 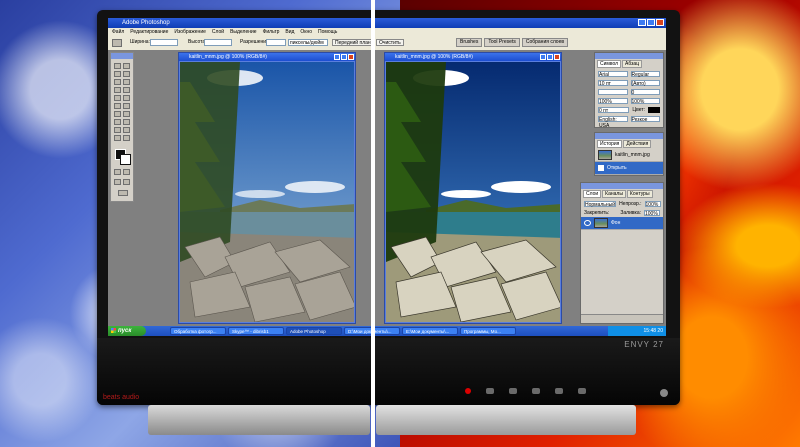 I want to click on background-color-swatch, so click(x=125, y=159).